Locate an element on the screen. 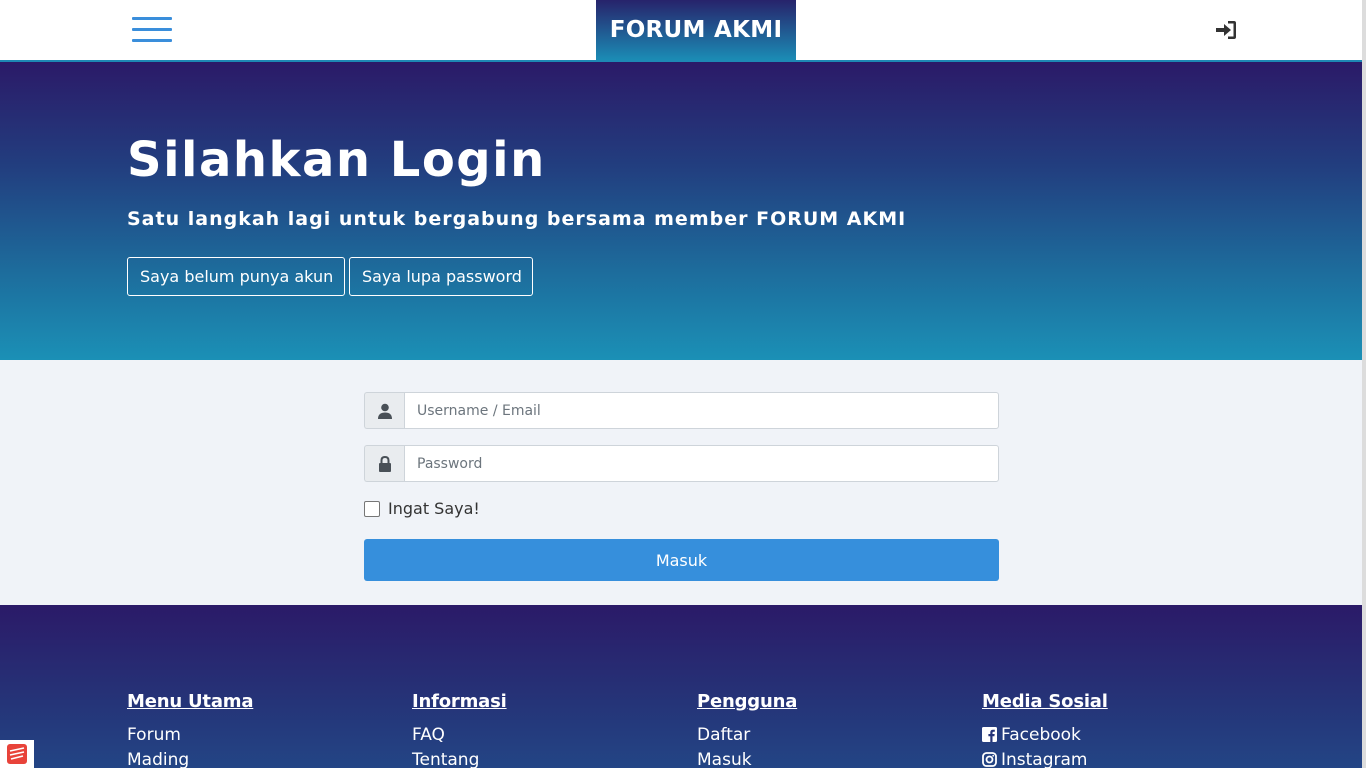 The height and width of the screenshot is (768, 1366). username-input is located at coordinates (701, 410).